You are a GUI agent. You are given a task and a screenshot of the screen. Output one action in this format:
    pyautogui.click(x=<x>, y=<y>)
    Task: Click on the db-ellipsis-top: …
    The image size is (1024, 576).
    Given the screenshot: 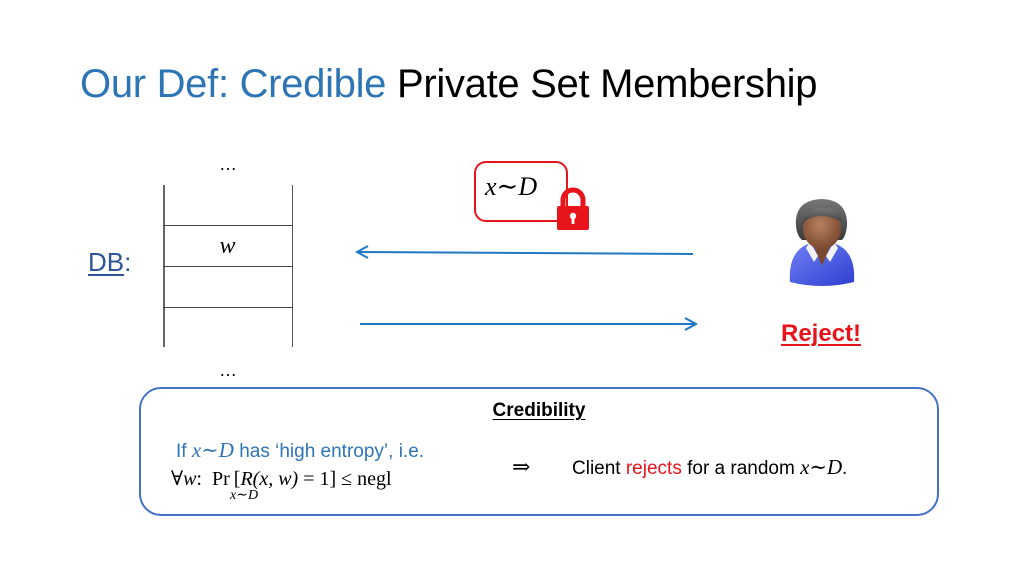 What is the action you would take?
    pyautogui.click(x=228, y=164)
    